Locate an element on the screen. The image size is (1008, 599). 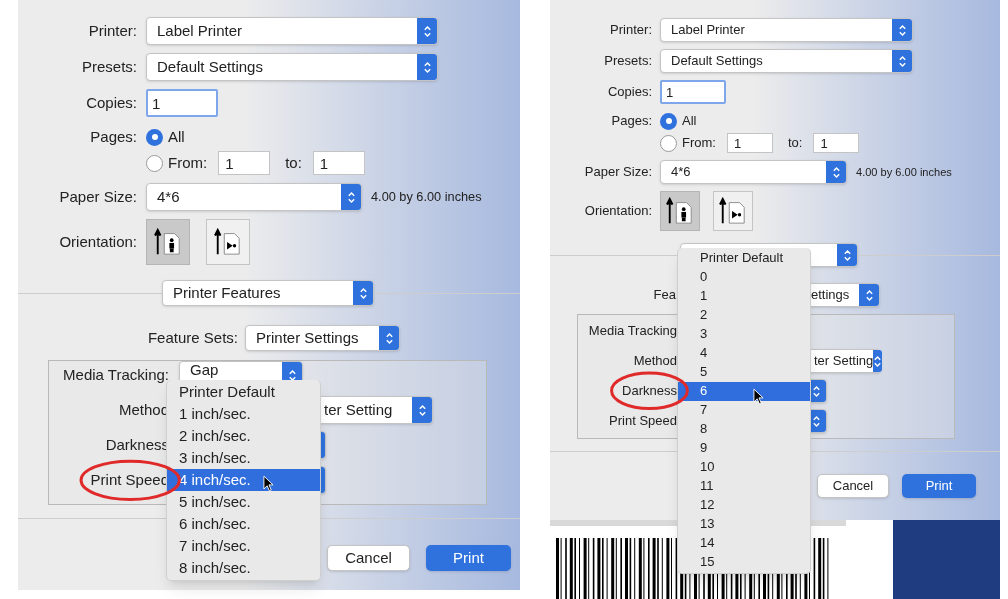
setting-label: Media Tracking: is located at coordinates (116, 374).